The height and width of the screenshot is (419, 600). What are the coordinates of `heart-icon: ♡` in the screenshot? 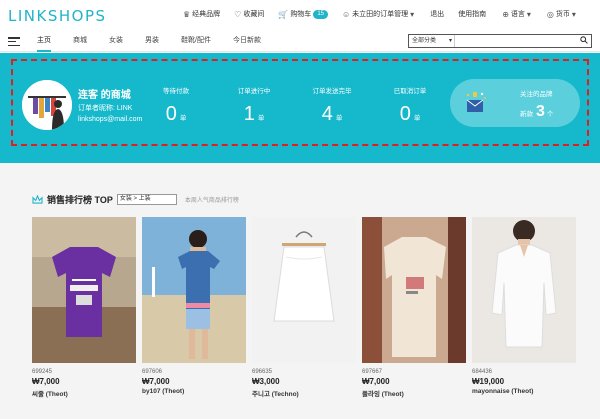 It's located at (238, 14).